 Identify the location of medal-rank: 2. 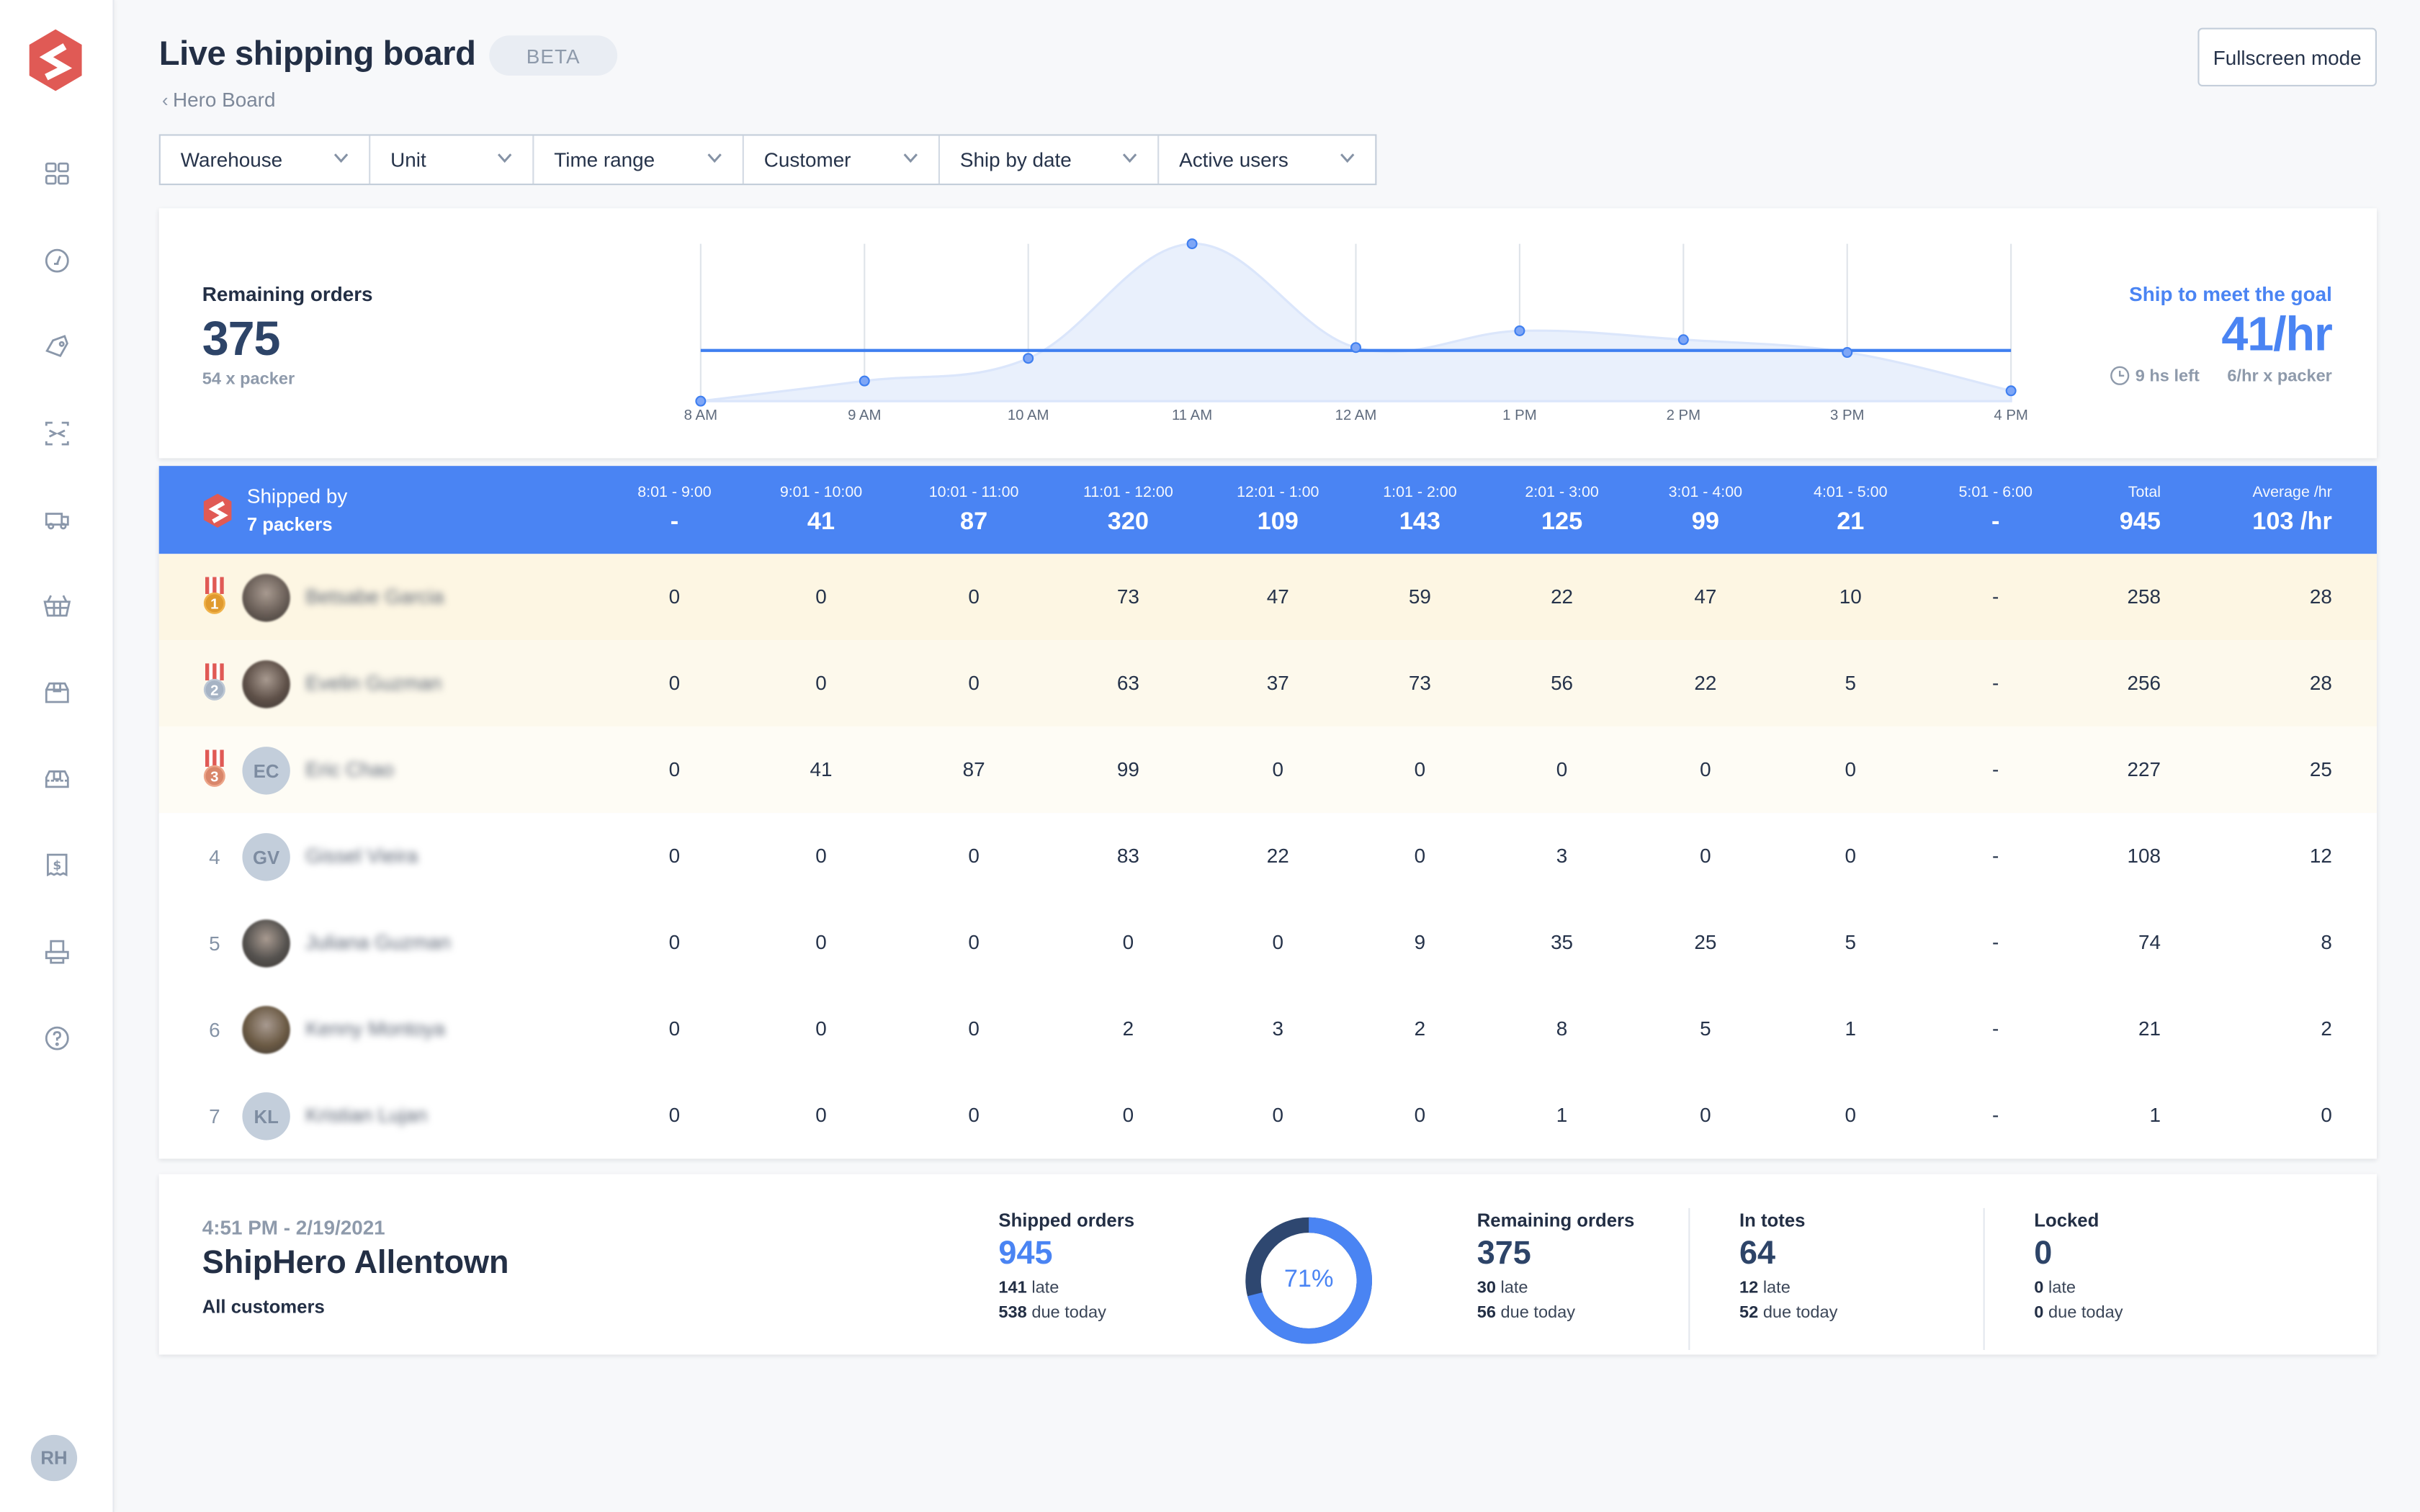
(214, 690).